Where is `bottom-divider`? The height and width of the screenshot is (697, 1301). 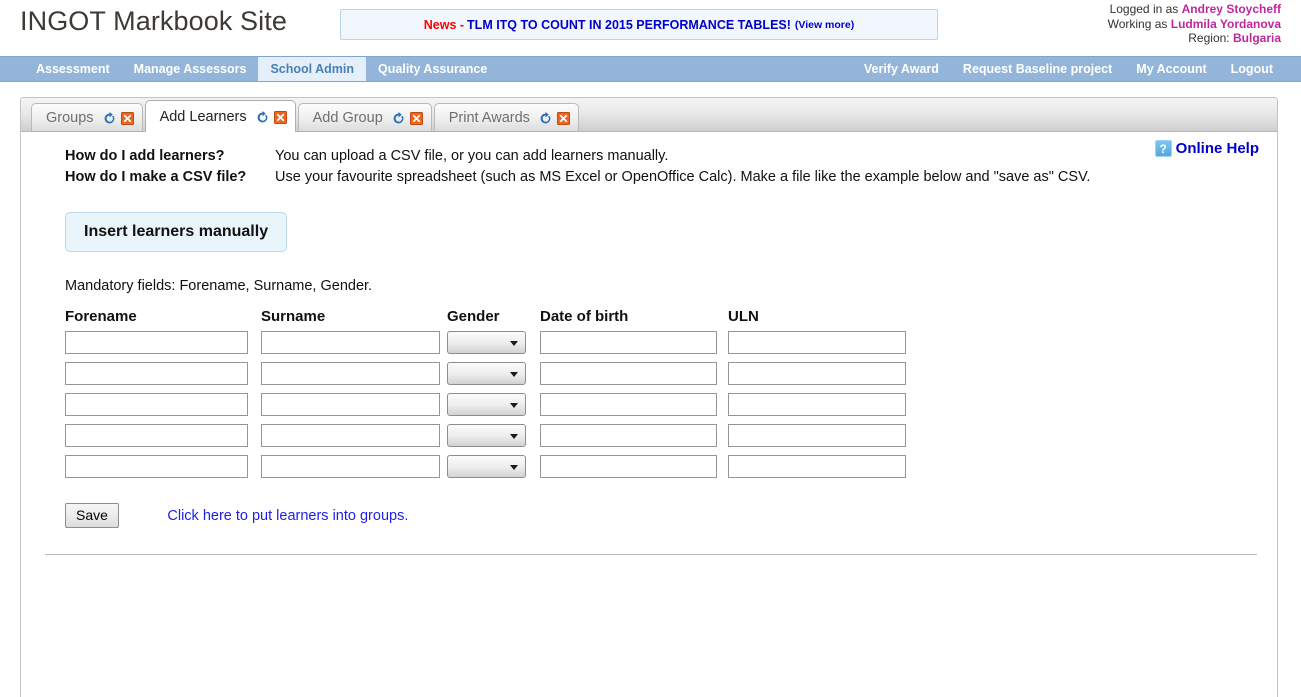
bottom-divider is located at coordinates (651, 554).